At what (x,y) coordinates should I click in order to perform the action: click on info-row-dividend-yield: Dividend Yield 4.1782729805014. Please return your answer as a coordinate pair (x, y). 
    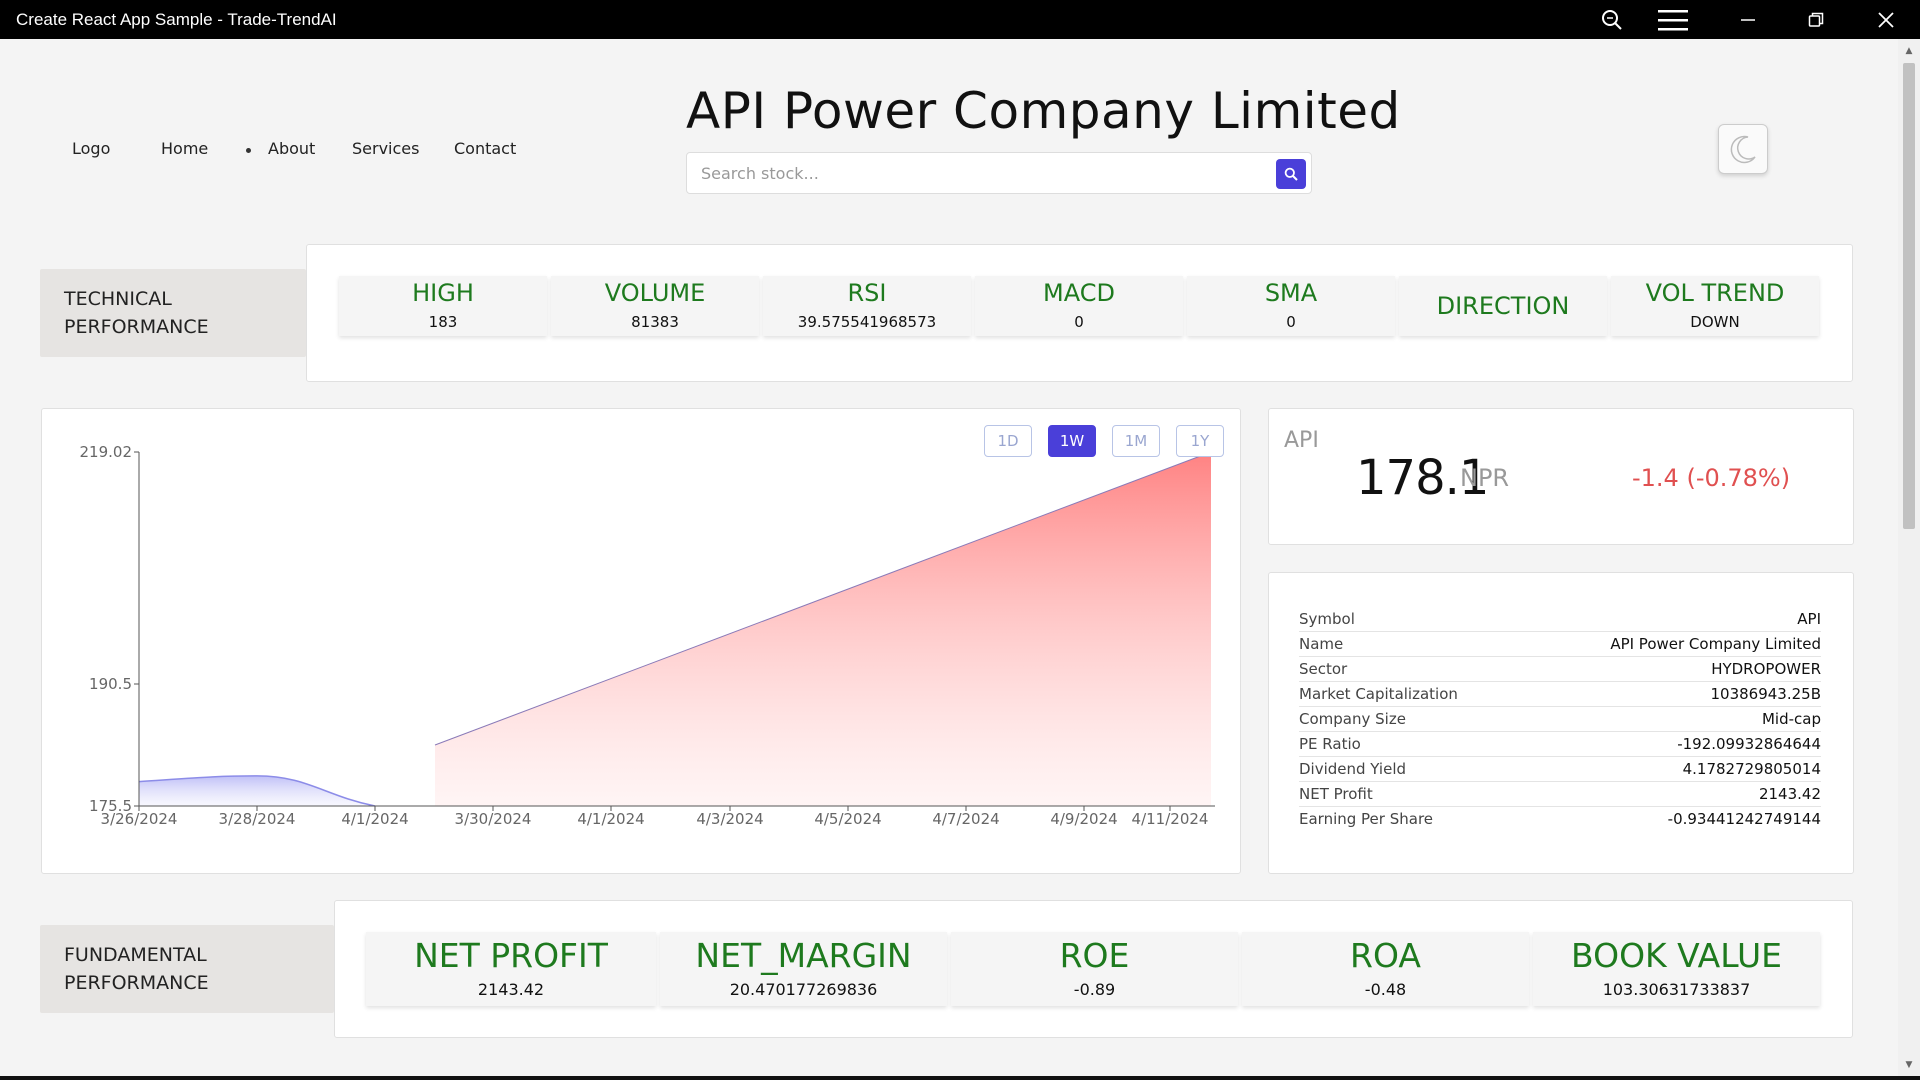
    Looking at the image, I should click on (1560, 769).